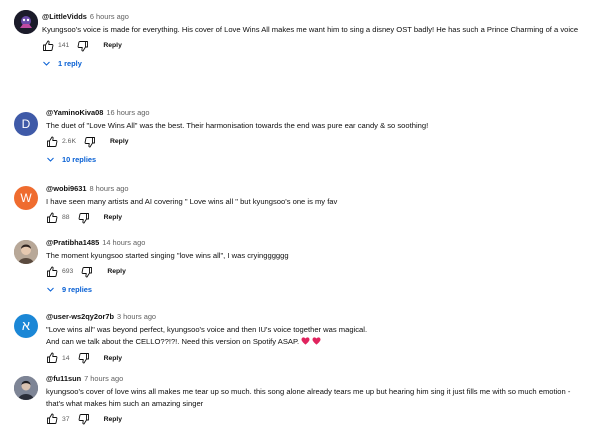 This screenshot has height=440, width=600. Describe the element at coordinates (68, 271) in the screenshot. I see `like-count: 693` at that location.